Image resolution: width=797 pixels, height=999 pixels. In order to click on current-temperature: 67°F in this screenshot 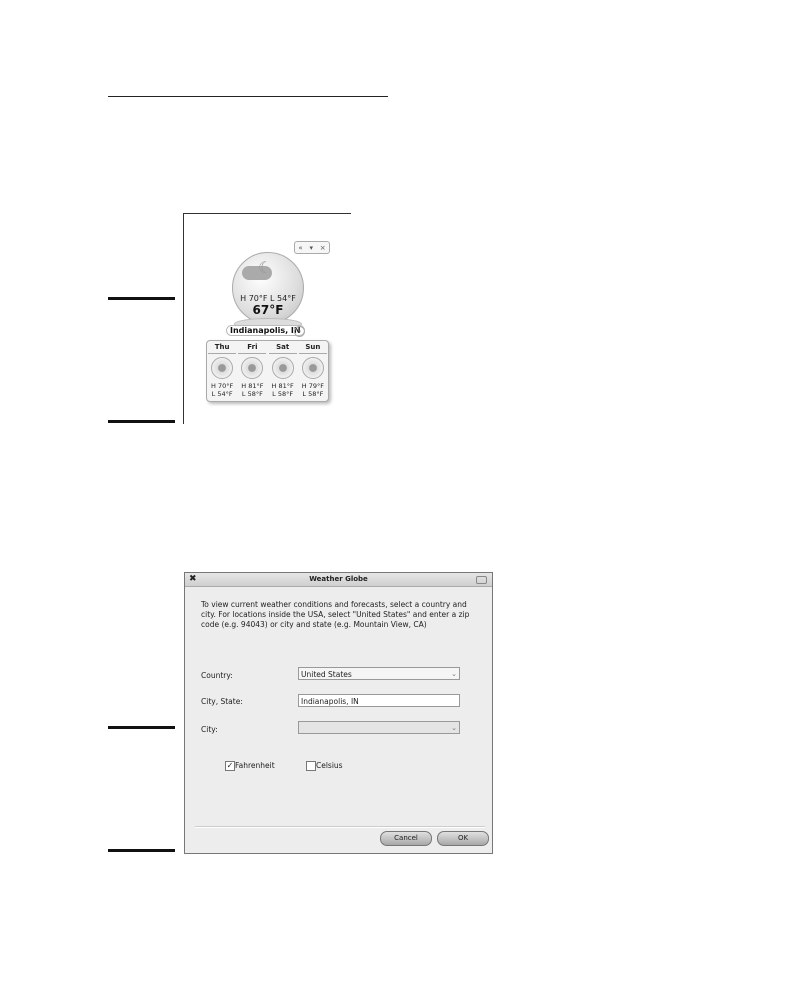, I will do `click(268, 310)`.